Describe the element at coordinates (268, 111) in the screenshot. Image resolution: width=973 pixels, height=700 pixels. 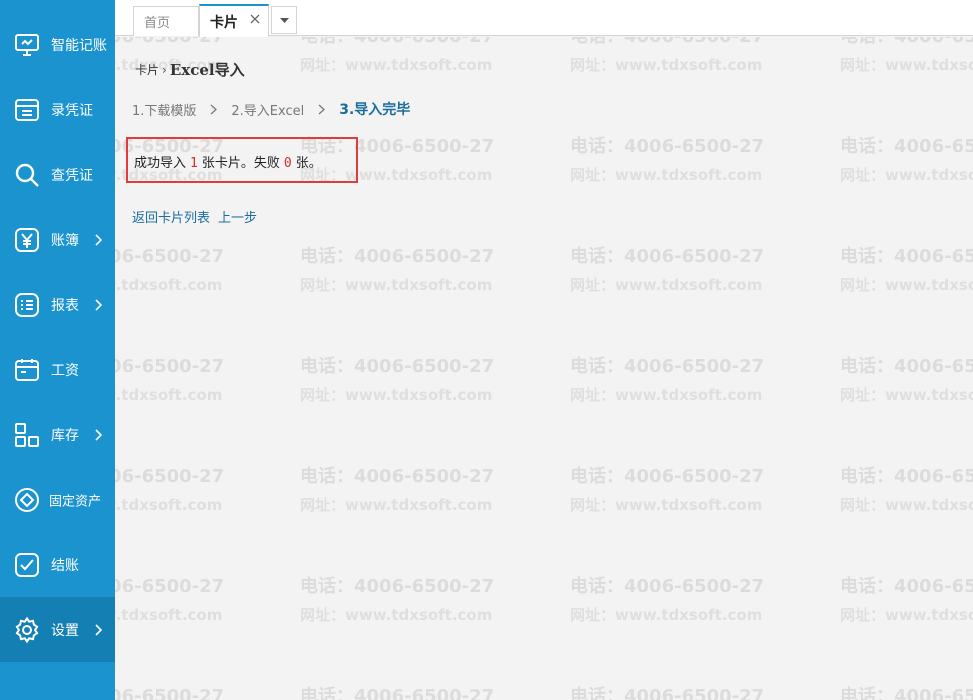
I see `step-import-excel: 2.导入Excel` at that location.